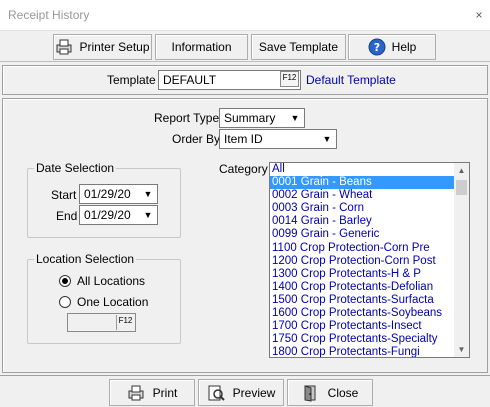 This screenshot has width=490, height=407. I want to click on radio-checked-icon, so click(65, 281).